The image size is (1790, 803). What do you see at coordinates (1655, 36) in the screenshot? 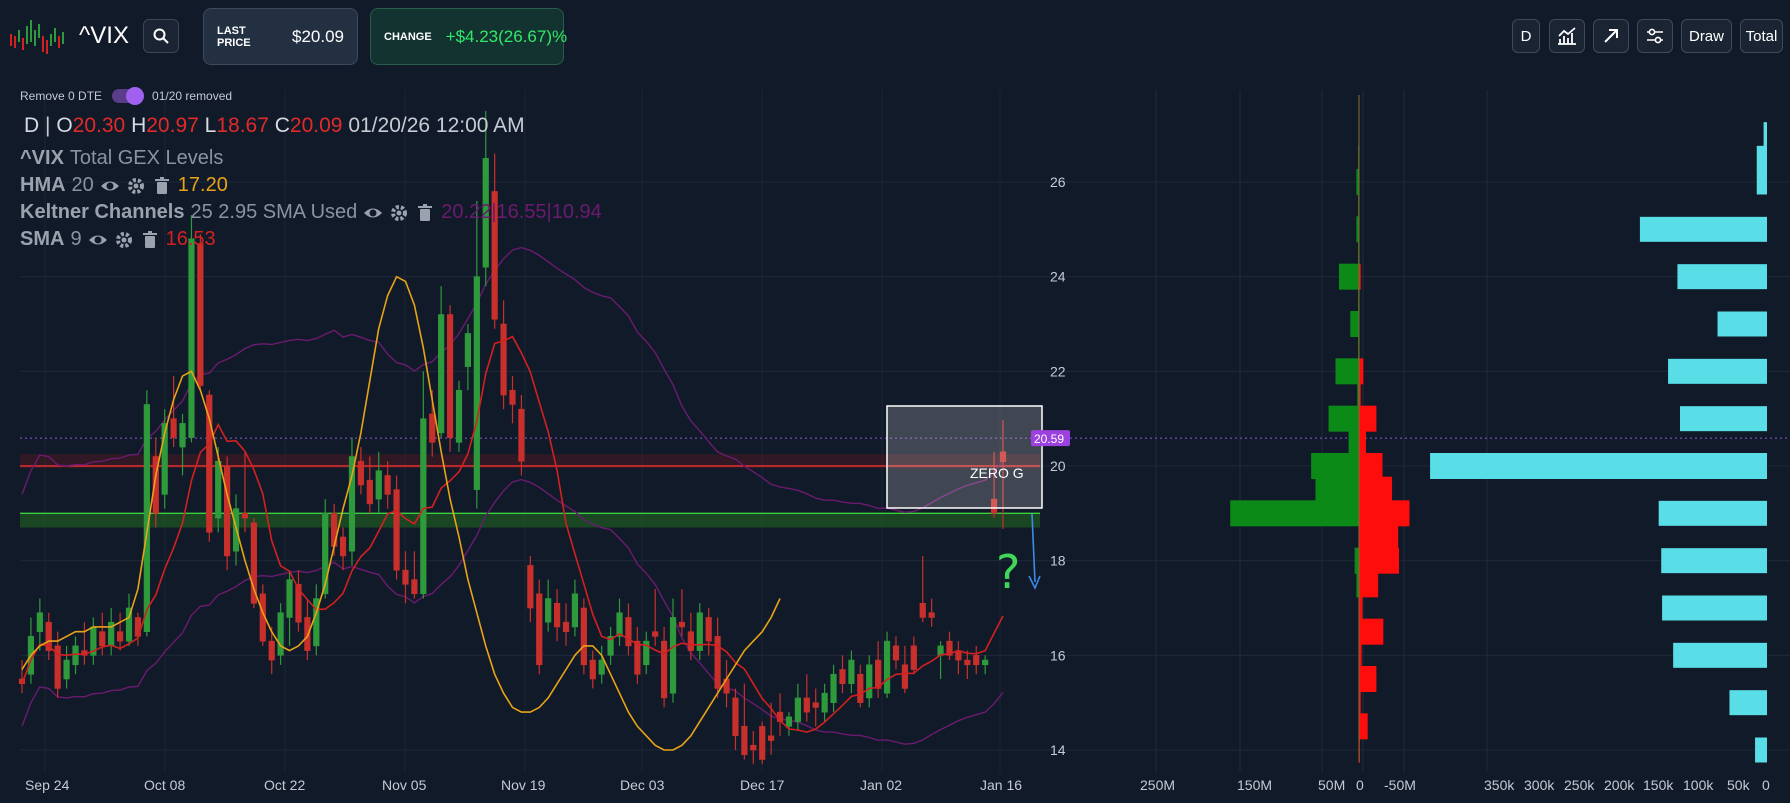
I see `settings-button` at bounding box center [1655, 36].